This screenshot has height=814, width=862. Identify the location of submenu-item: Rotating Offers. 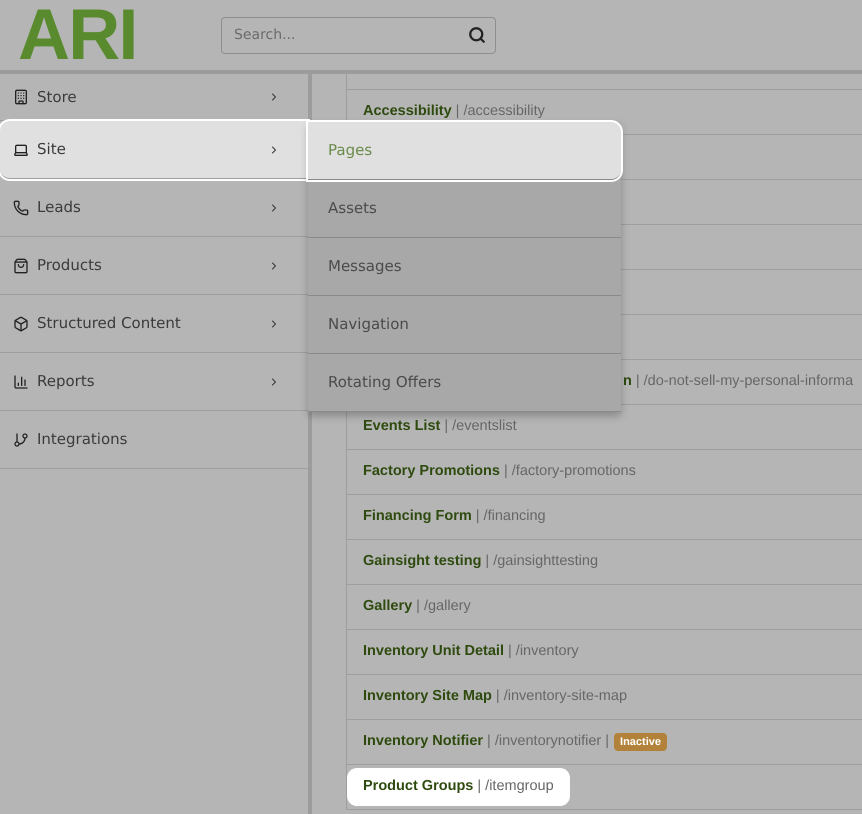
(464, 383).